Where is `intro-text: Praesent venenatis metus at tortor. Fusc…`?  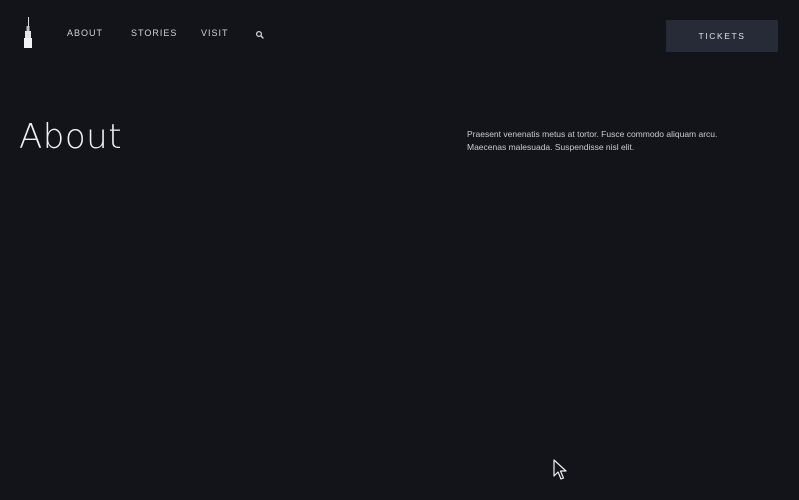 intro-text: Praesent venenatis metus at tortor. Fusc… is located at coordinates (592, 140).